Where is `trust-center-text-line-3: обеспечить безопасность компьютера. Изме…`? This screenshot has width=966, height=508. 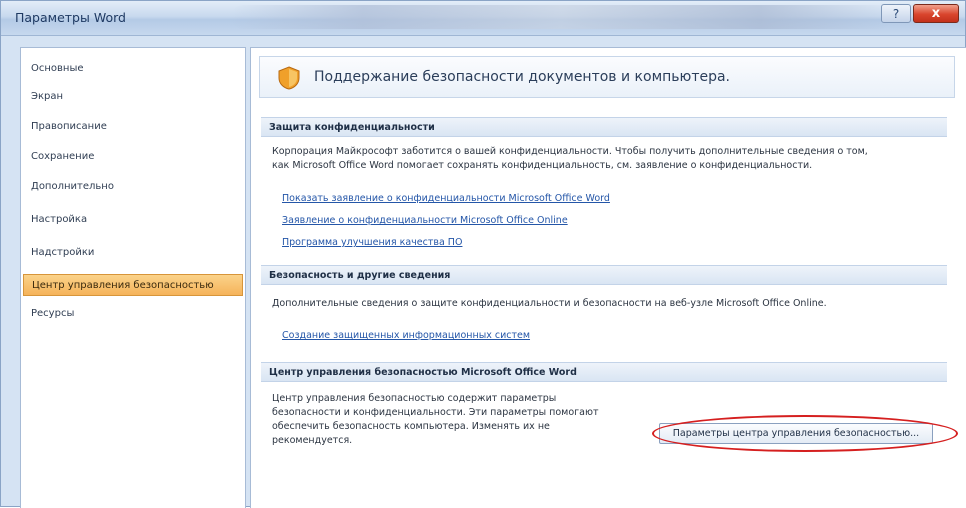
trust-center-text-line-3: обеспечить безопасность компьютера. Изме… is located at coordinates (411, 426).